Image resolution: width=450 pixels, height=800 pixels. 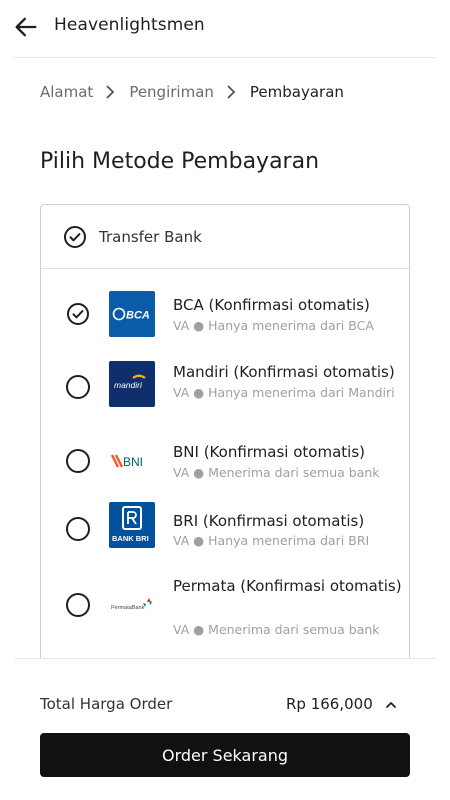 I want to click on section-heading: Pilih Metode Pembayaran, so click(x=180, y=161).